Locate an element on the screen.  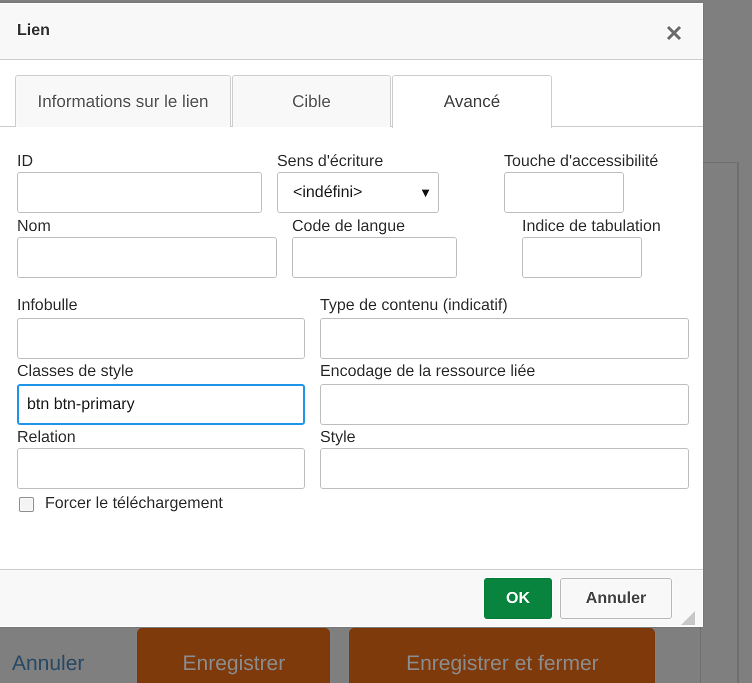
dialog-title: Lien is located at coordinates (33, 31).